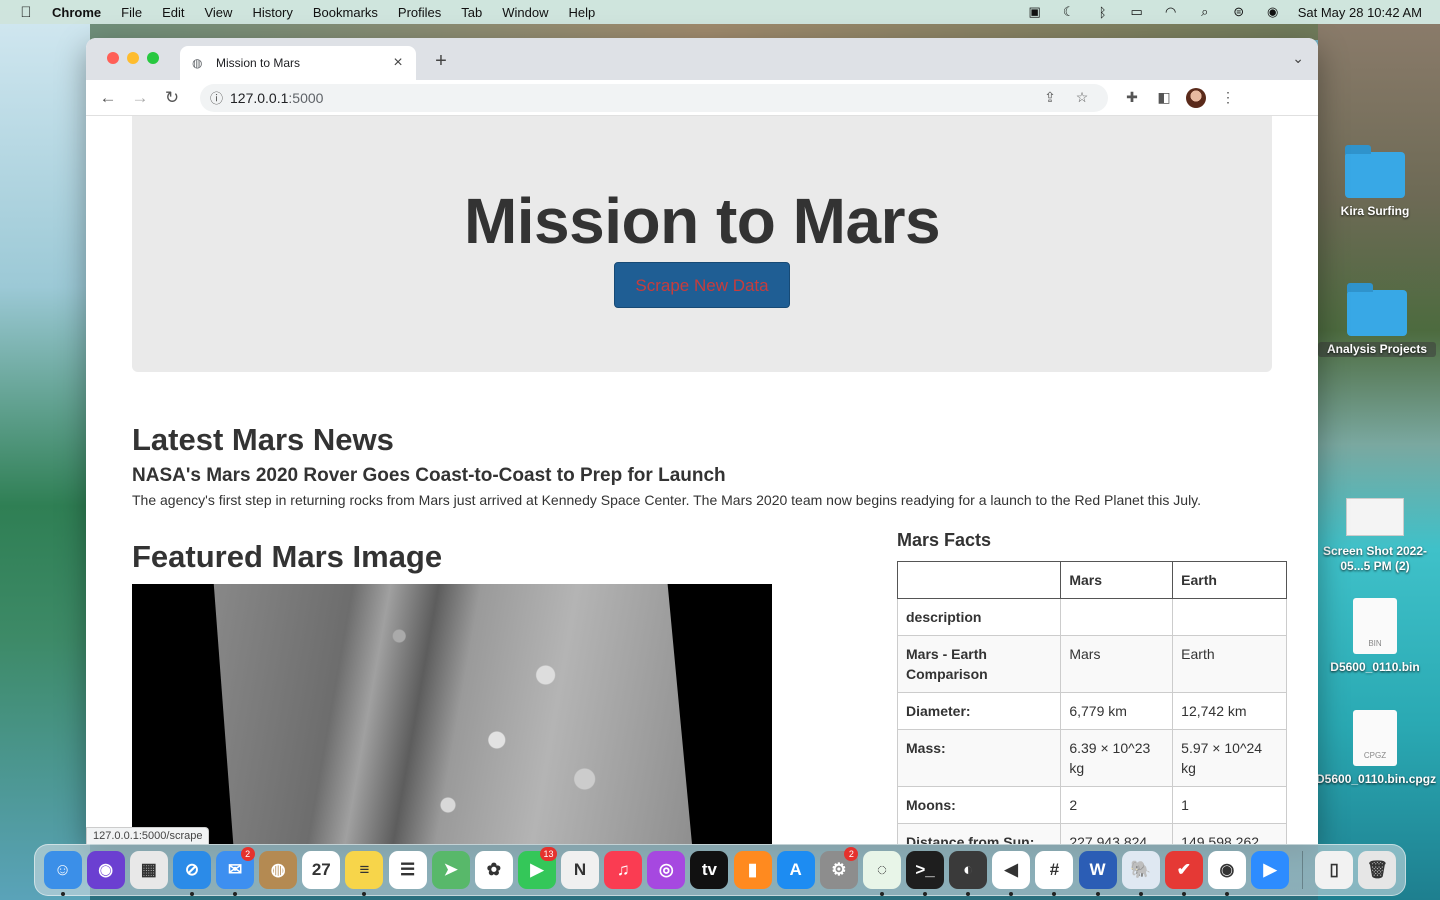 Image resolution: width=1440 pixels, height=900 pixels. Describe the element at coordinates (441, 61) in the screenshot. I see `new-tab-button: +` at that location.